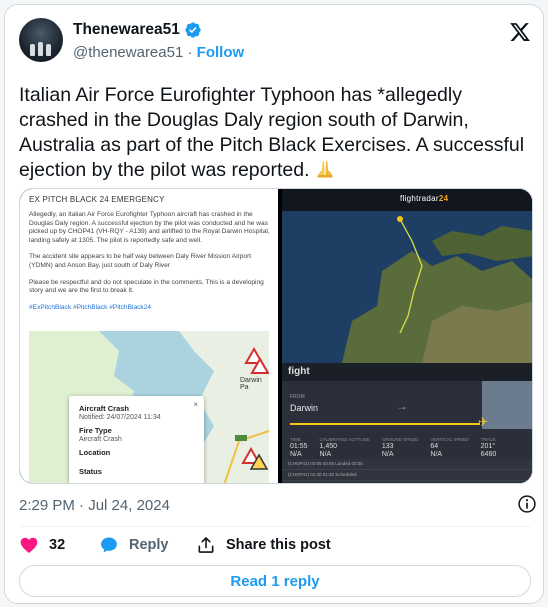 This screenshot has height=607, width=548. What do you see at coordinates (344, 447) in the screenshot?
I see `flight-stat: CALIBRATED ALTITUDE 1,450 N/A` at bounding box center [344, 447].